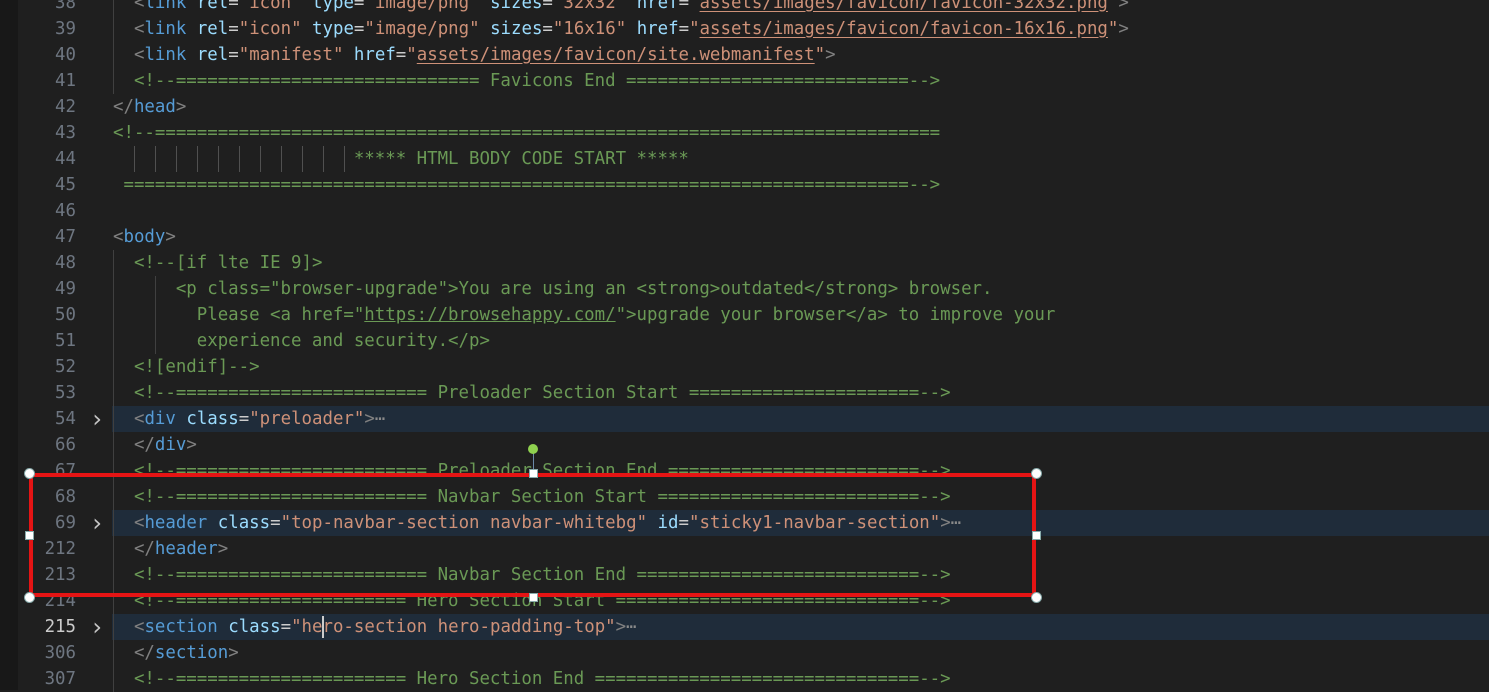  Describe the element at coordinates (1036, 597) in the screenshot. I see `resize-handle-bottom-right` at that location.